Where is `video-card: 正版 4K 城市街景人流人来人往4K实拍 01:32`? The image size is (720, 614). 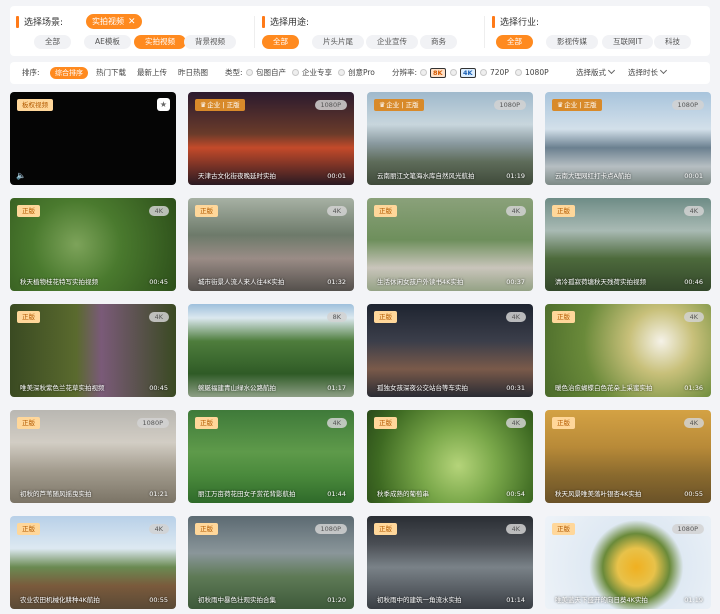
video-card: 正版 4K 城市街景人流人来人往4K实拍 01:32 is located at coordinates (271, 244).